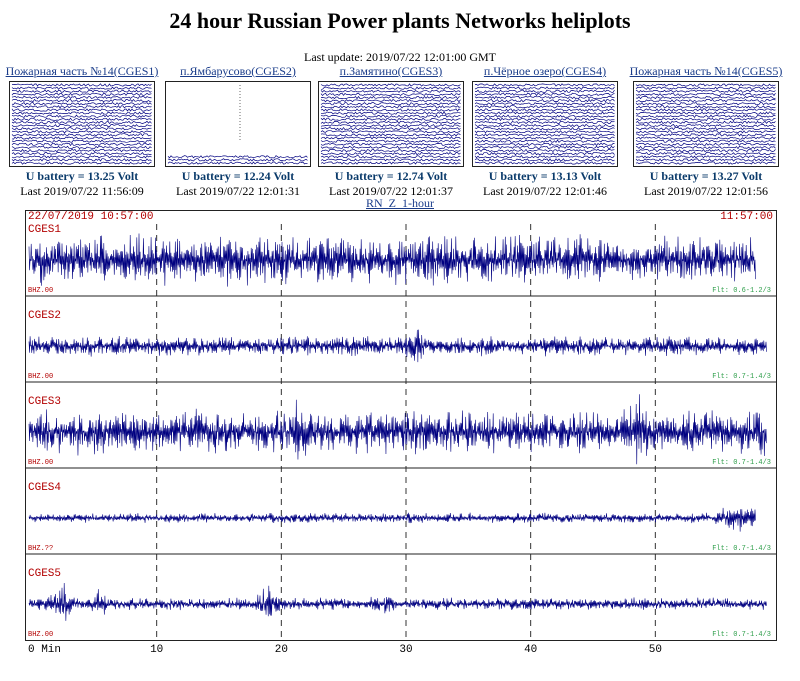 This screenshot has height=681, width=800. What do you see at coordinates (746, 217) in the screenshot?
I see `end-time-label: 11:57:00` at bounding box center [746, 217].